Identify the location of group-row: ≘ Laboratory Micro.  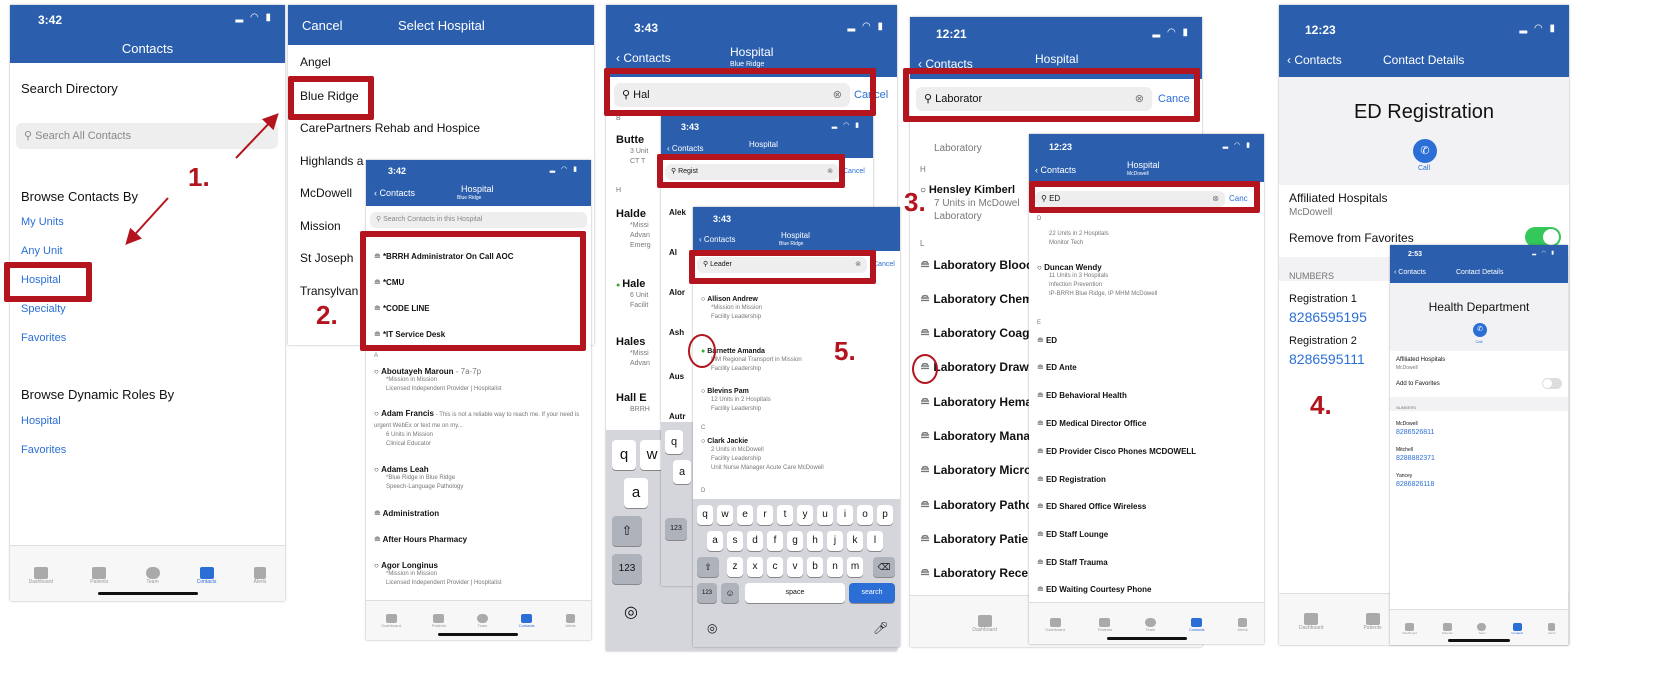
(975, 470).